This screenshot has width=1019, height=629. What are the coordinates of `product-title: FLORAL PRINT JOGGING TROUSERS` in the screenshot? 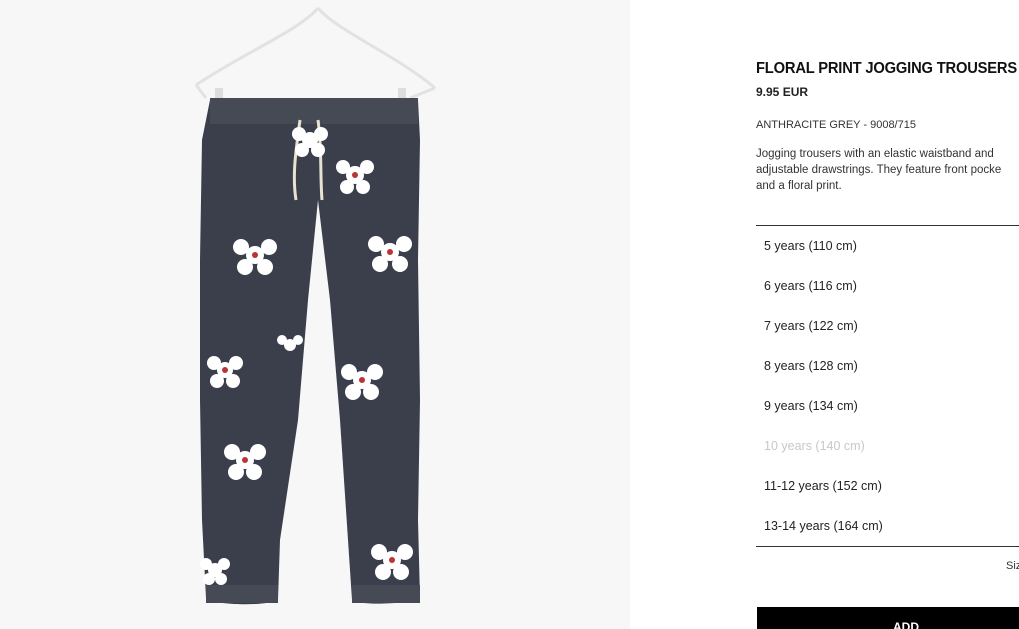 It's located at (887, 68).